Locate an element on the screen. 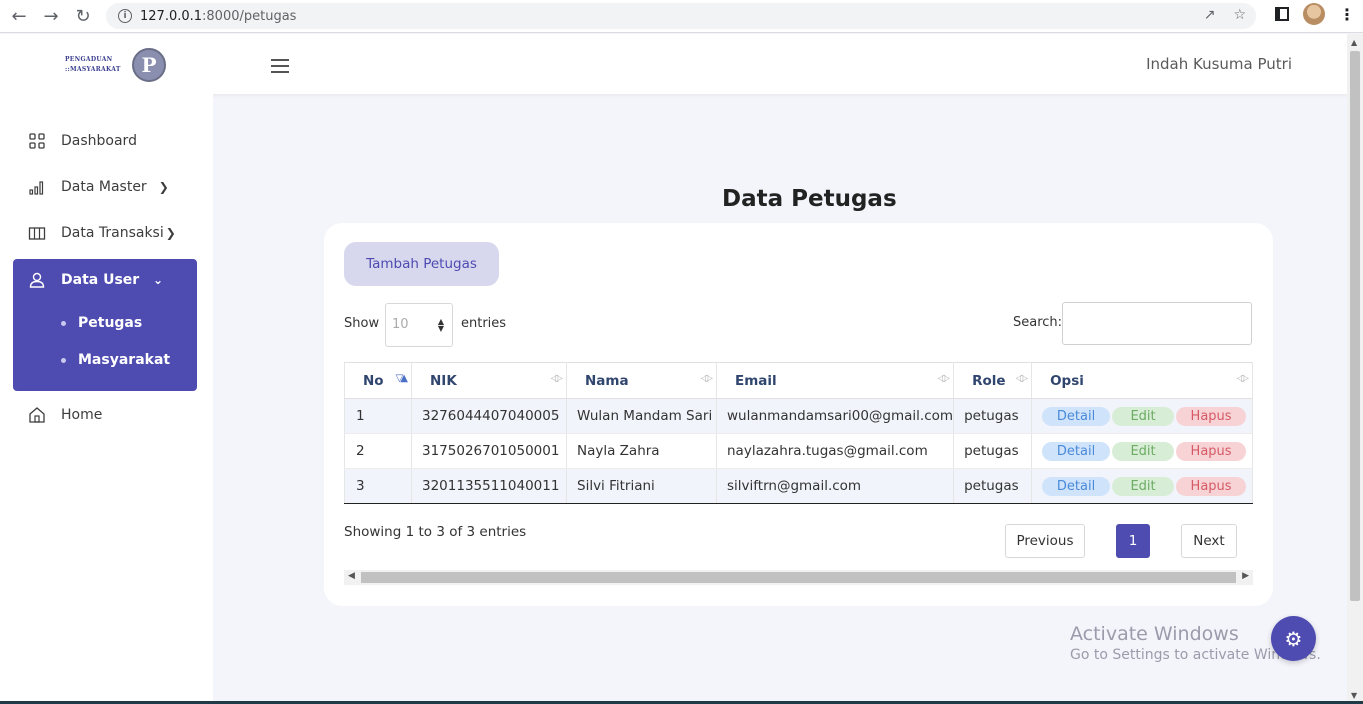  sidebar-group-data-user: Data User ⌄ Petugas Masyarakat is located at coordinates (105, 325).